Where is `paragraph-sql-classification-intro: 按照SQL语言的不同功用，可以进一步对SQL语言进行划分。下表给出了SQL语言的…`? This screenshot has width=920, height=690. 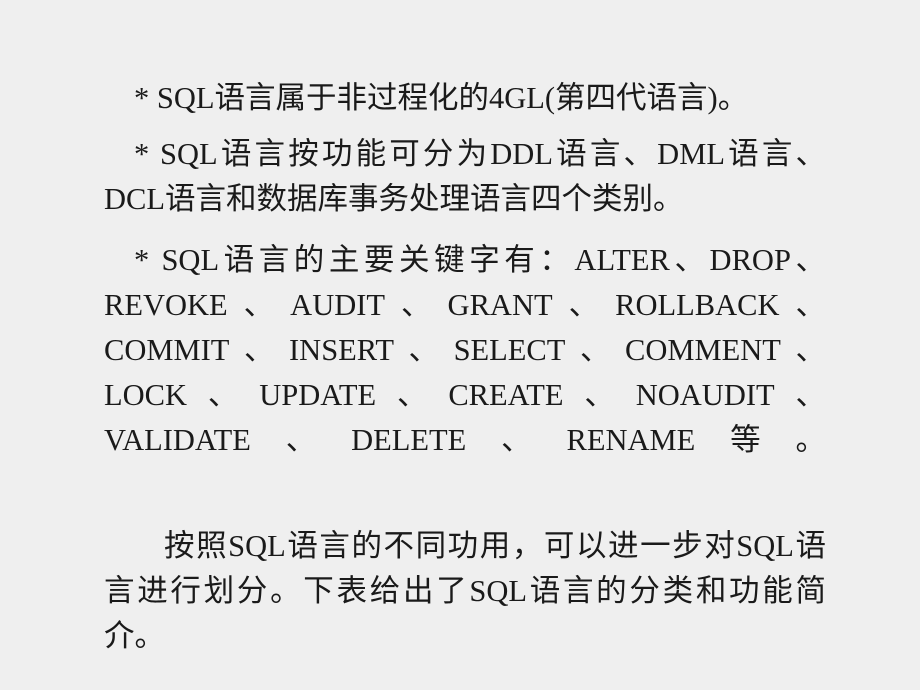
paragraph-sql-classification-intro: 按照SQL语言的不同功用，可以进一步对SQL语言进行划分。下表给出了SQL语言的… is located at coordinates (465, 591).